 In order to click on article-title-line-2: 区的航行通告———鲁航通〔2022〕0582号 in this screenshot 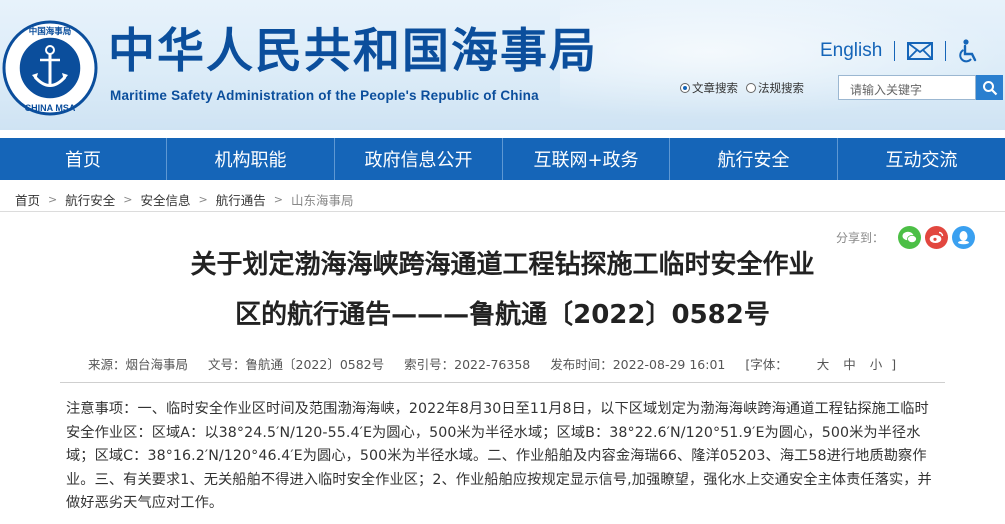, I will do `click(502, 315)`.